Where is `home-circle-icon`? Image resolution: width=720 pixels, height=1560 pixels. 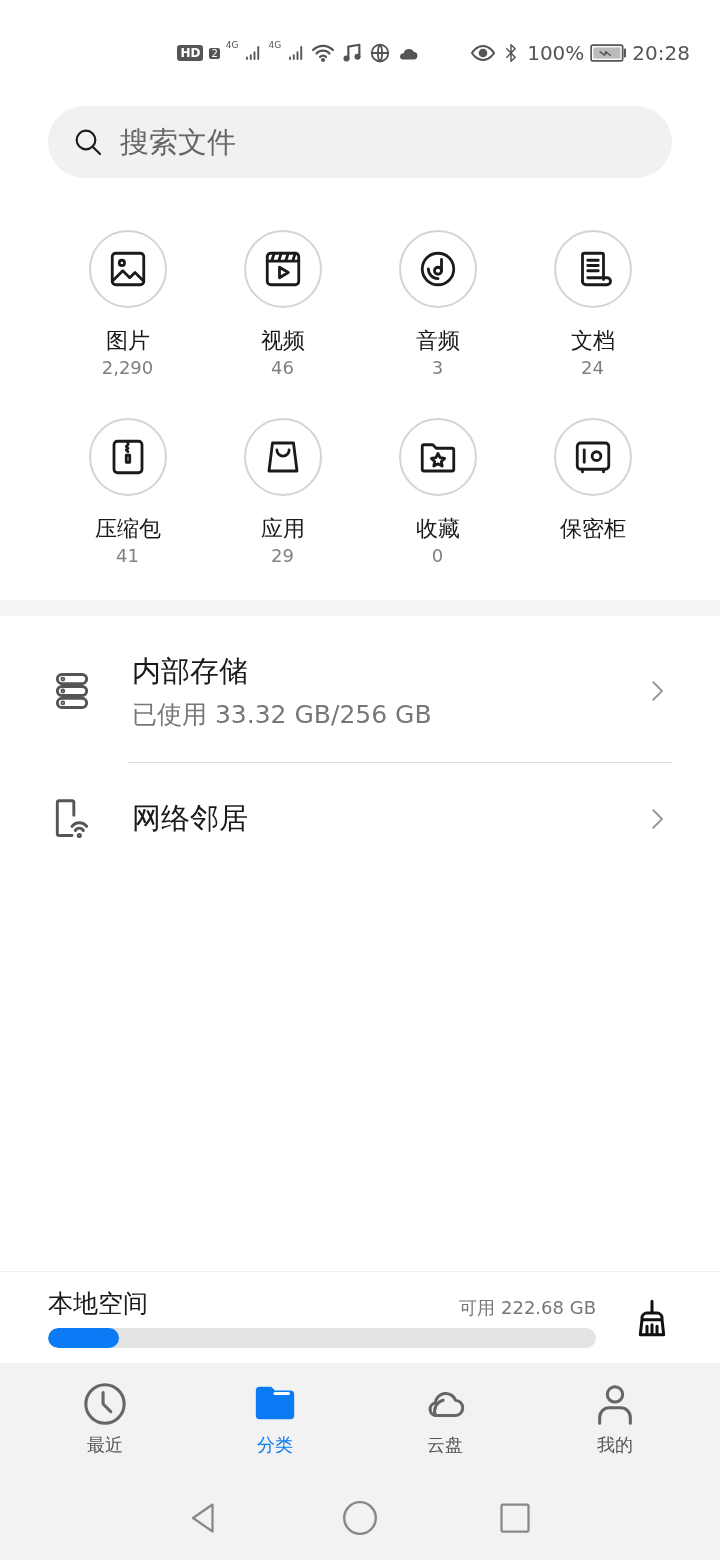
home-circle-icon is located at coordinates (360, 1517).